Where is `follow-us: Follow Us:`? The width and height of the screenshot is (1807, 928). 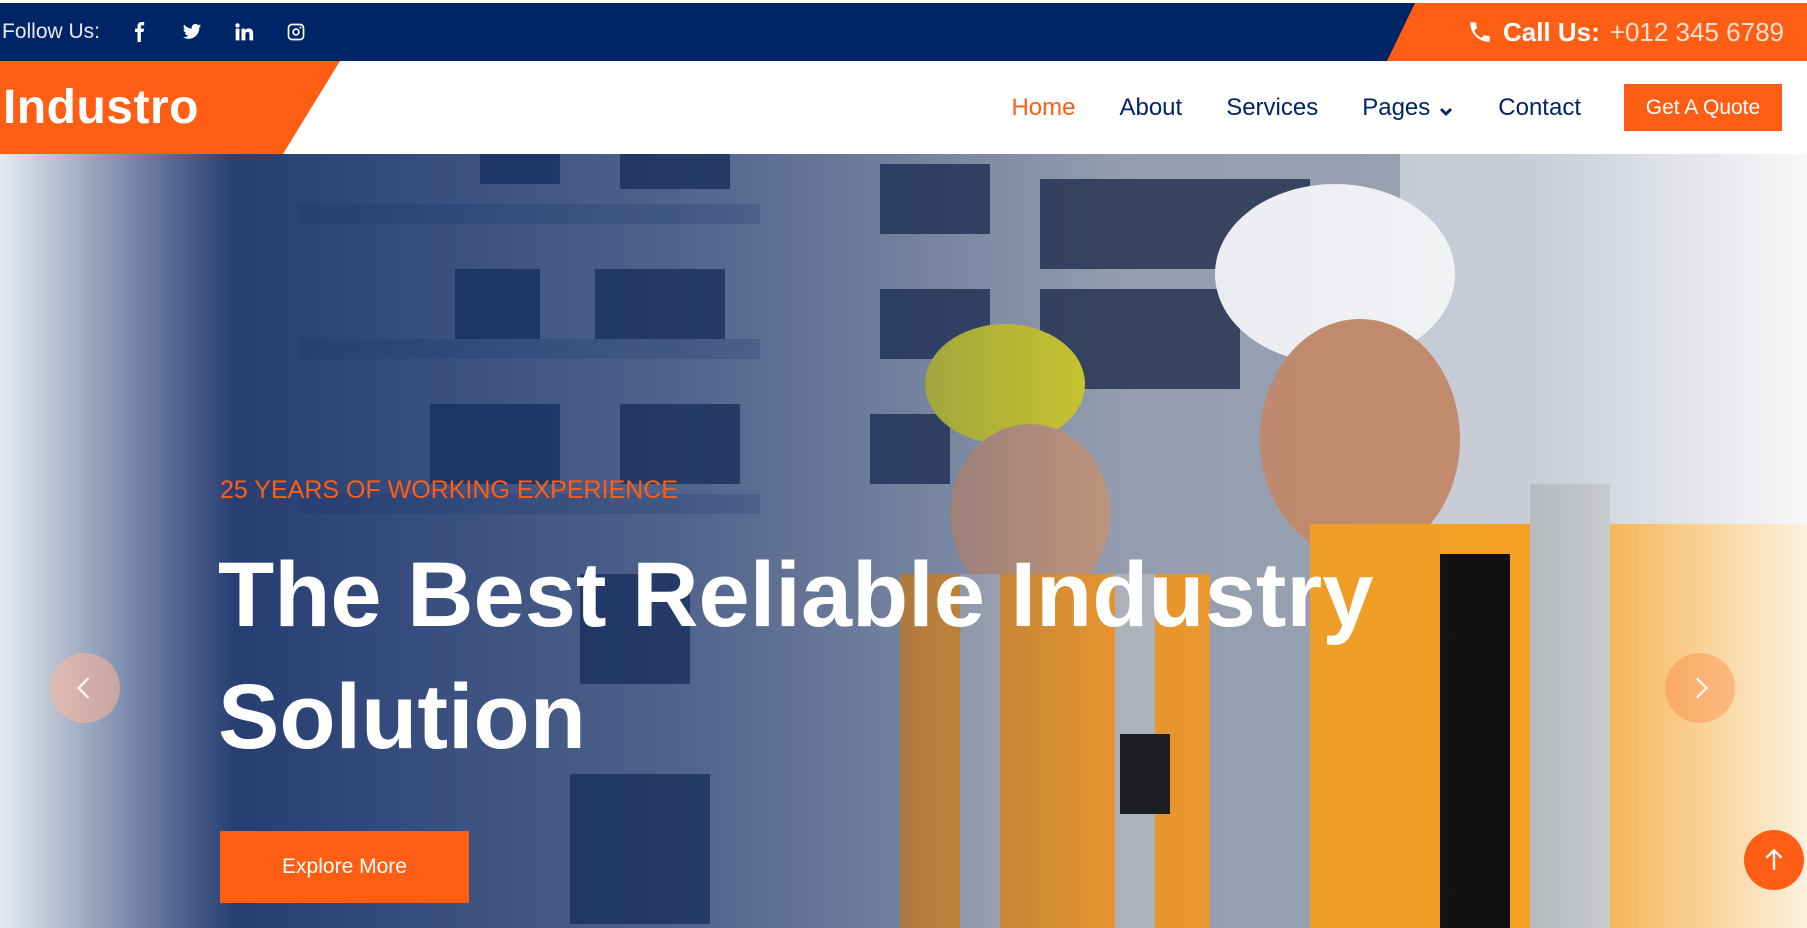
follow-us: Follow Us: is located at coordinates (162, 32).